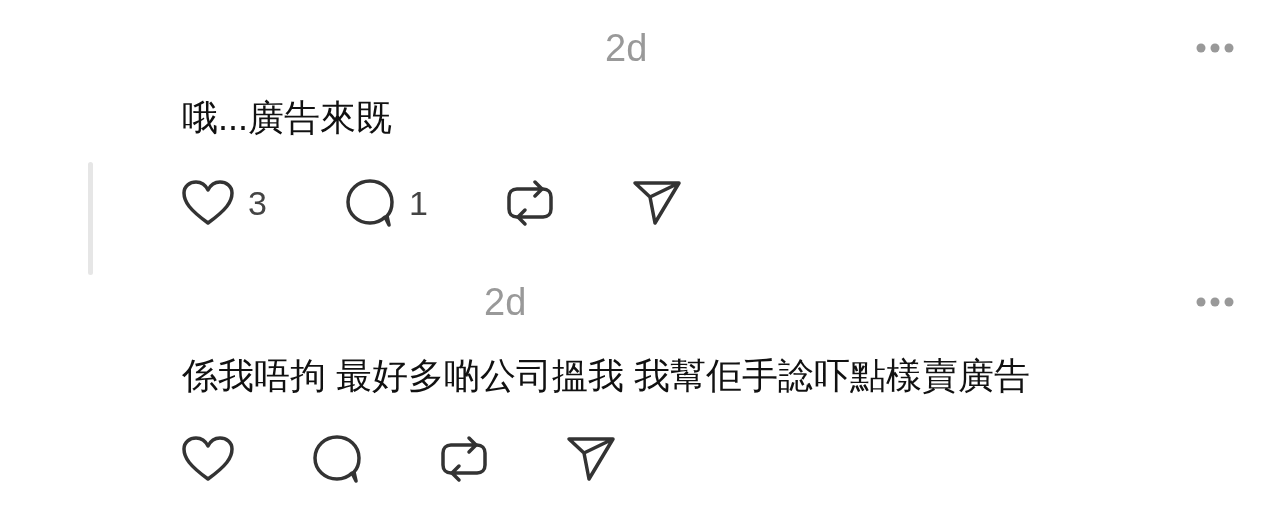  Describe the element at coordinates (287, 118) in the screenshot. I see `comment-text: 哦...廣告來既` at that location.